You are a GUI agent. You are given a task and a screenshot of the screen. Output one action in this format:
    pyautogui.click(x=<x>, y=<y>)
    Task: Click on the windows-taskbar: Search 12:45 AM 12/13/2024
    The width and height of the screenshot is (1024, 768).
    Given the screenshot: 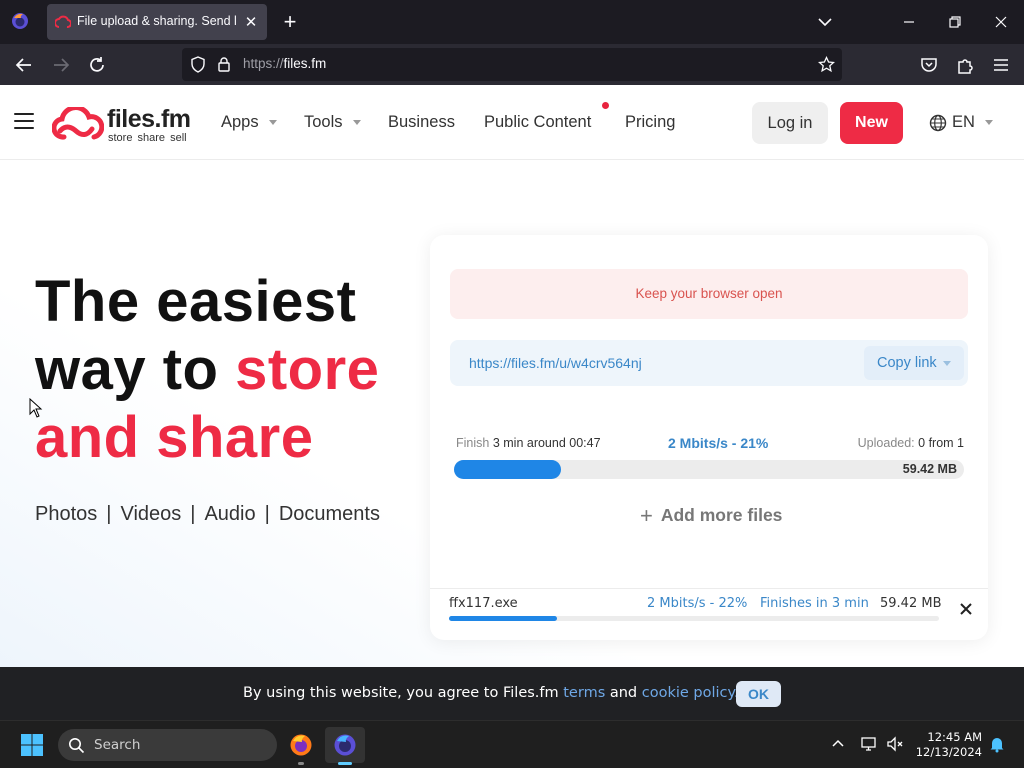 What is the action you would take?
    pyautogui.click(x=512, y=744)
    